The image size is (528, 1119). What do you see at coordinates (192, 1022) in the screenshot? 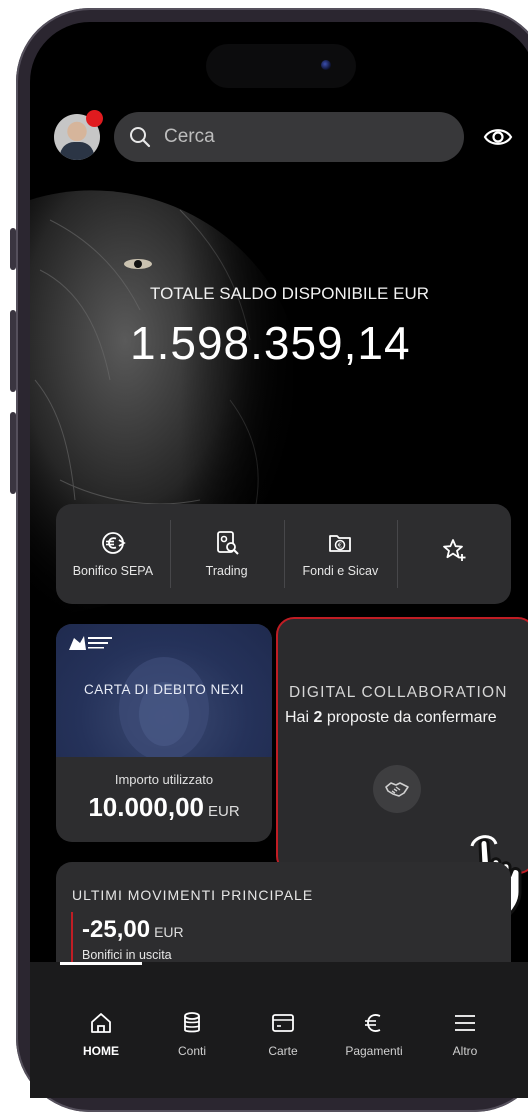
I see `database-icon` at bounding box center [192, 1022].